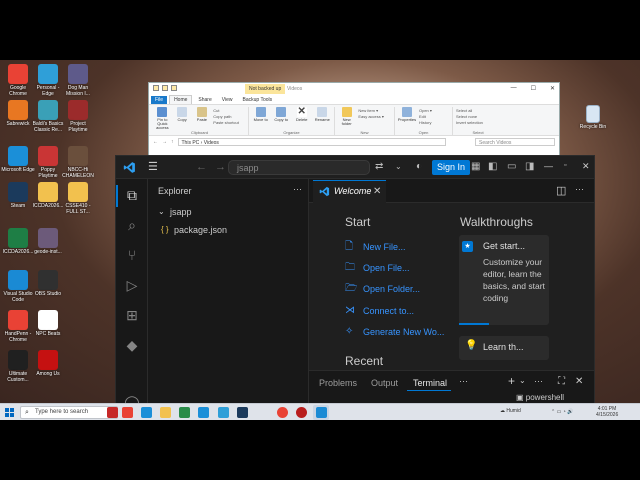 The image size is (640, 480). What do you see at coordinates (434, 110) in the screenshot?
I see `open-button: Open ▾` at bounding box center [434, 110].